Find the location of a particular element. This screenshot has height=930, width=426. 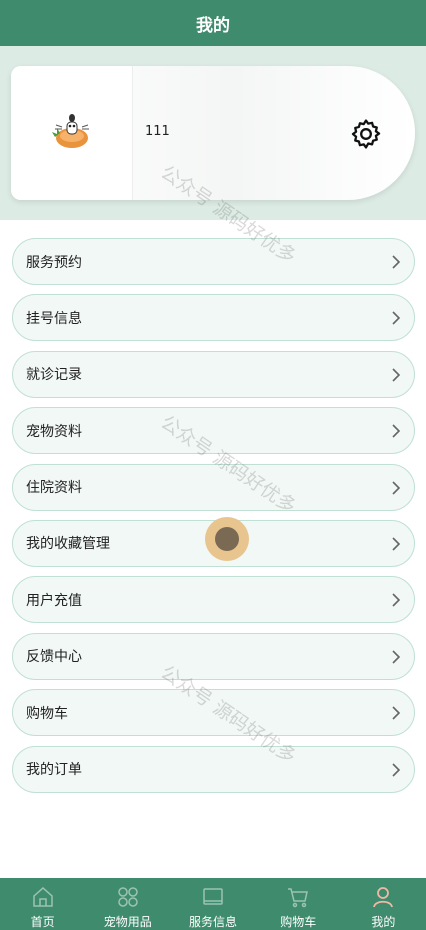

username: 111 is located at coordinates (157, 131).